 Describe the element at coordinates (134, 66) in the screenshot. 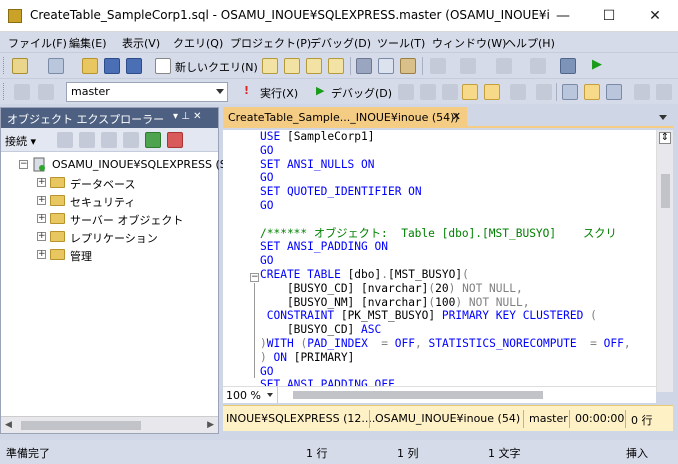

I see `save-all-icon` at that location.